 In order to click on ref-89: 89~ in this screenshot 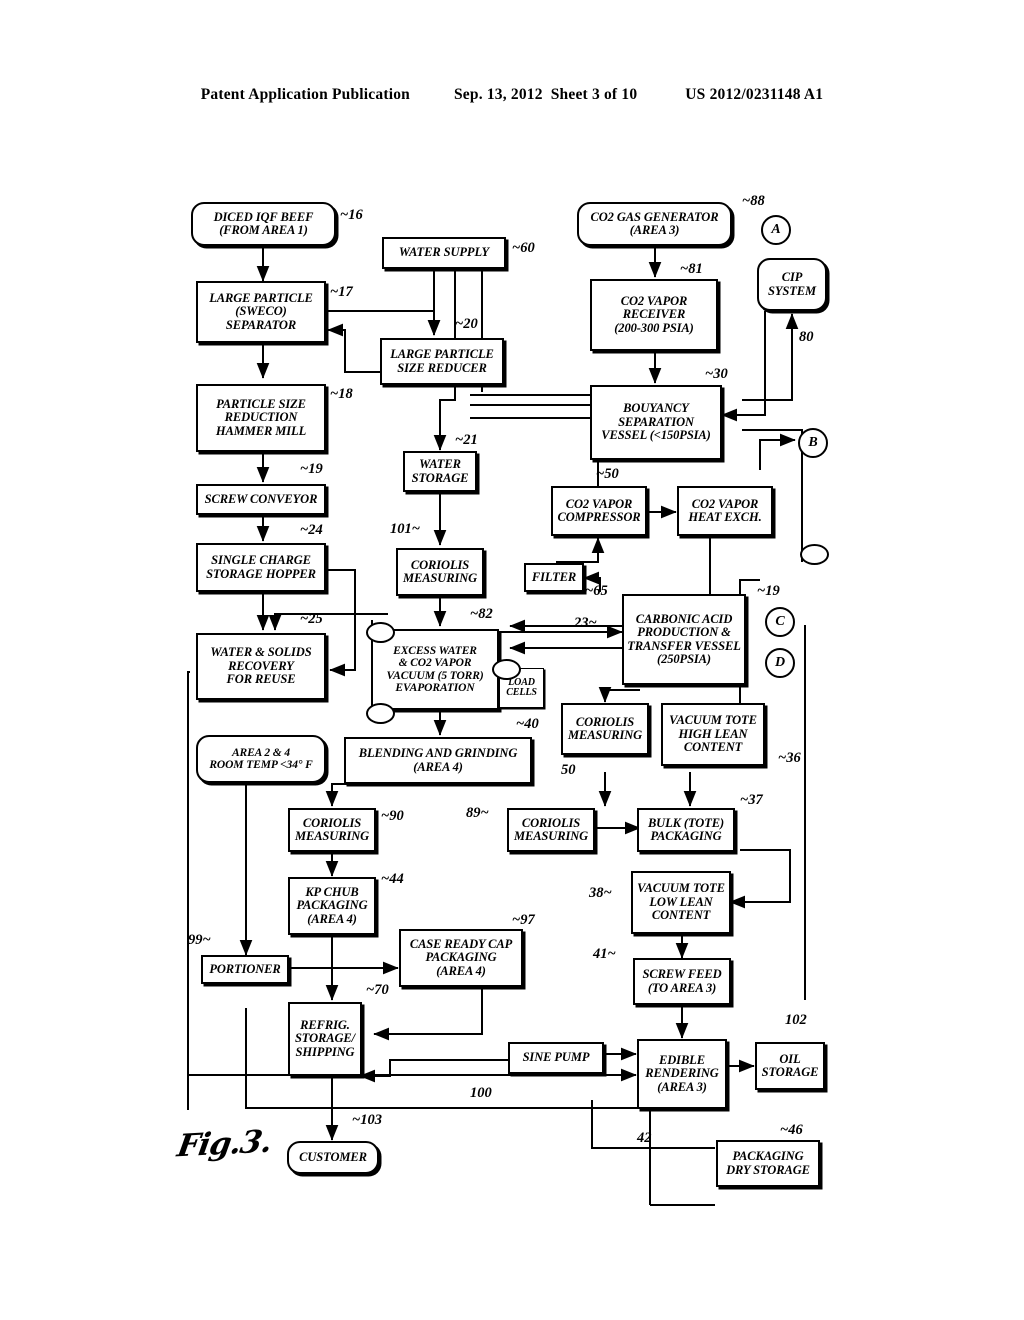, I will do `click(477, 813)`.